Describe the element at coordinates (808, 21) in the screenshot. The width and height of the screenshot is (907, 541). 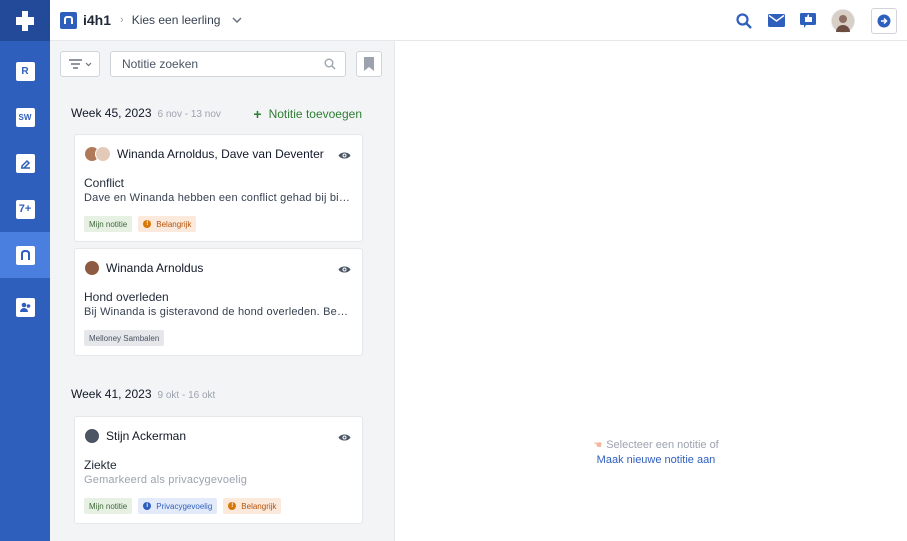
I see `thumbs-up-icon` at that location.